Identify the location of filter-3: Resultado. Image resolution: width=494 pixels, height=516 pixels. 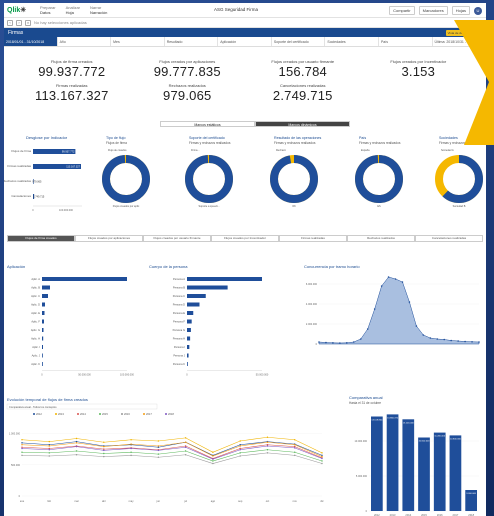
(192, 41).